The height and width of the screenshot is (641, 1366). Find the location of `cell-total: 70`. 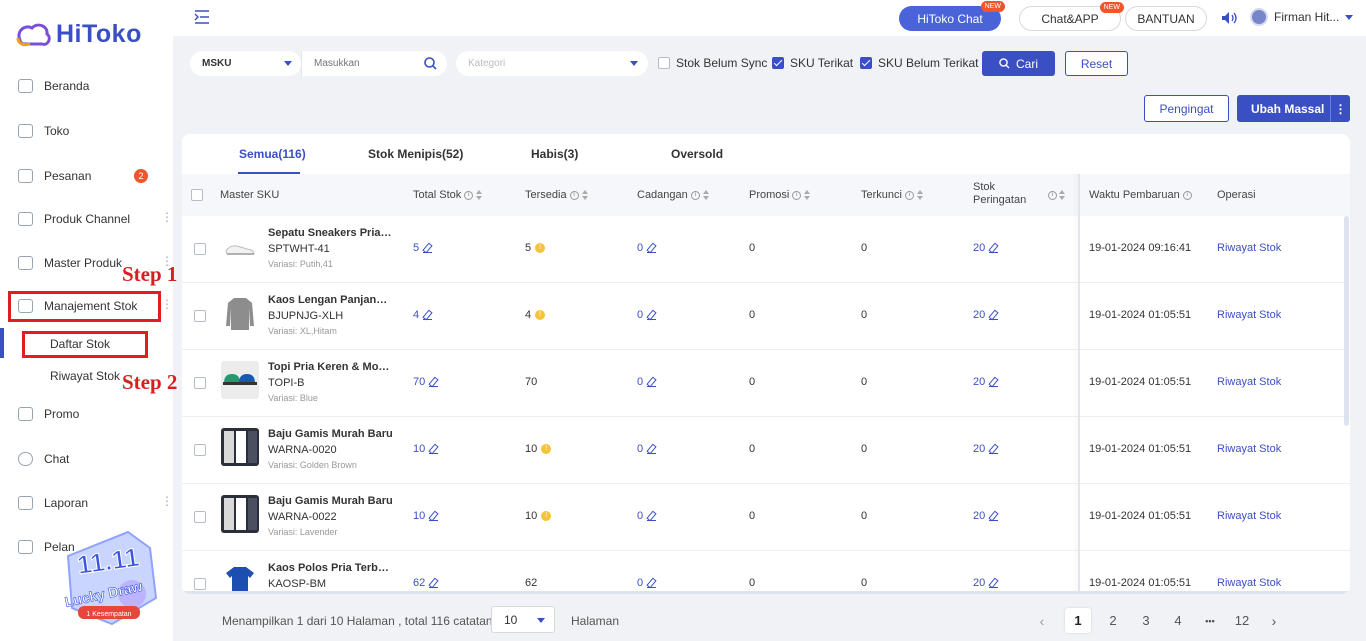

cell-total: 70 is located at coordinates (426, 382).